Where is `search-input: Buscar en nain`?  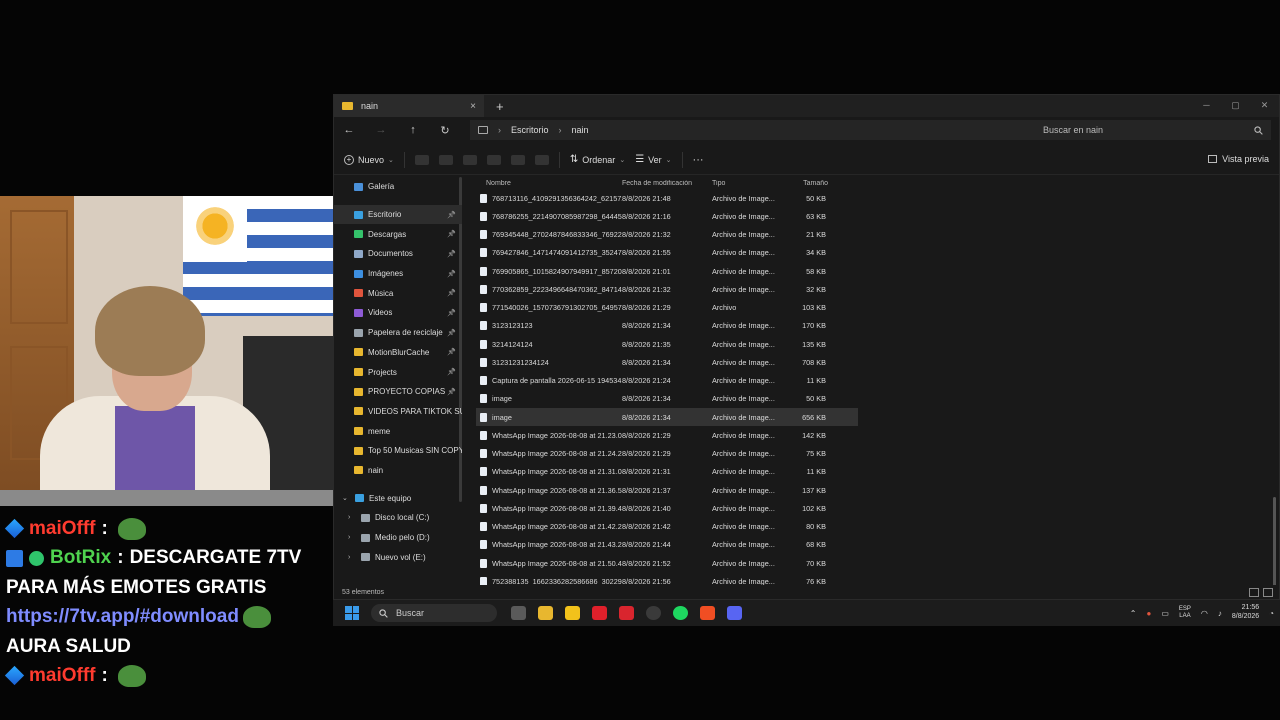
search-input: Buscar en nain is located at coordinates (1073, 130).